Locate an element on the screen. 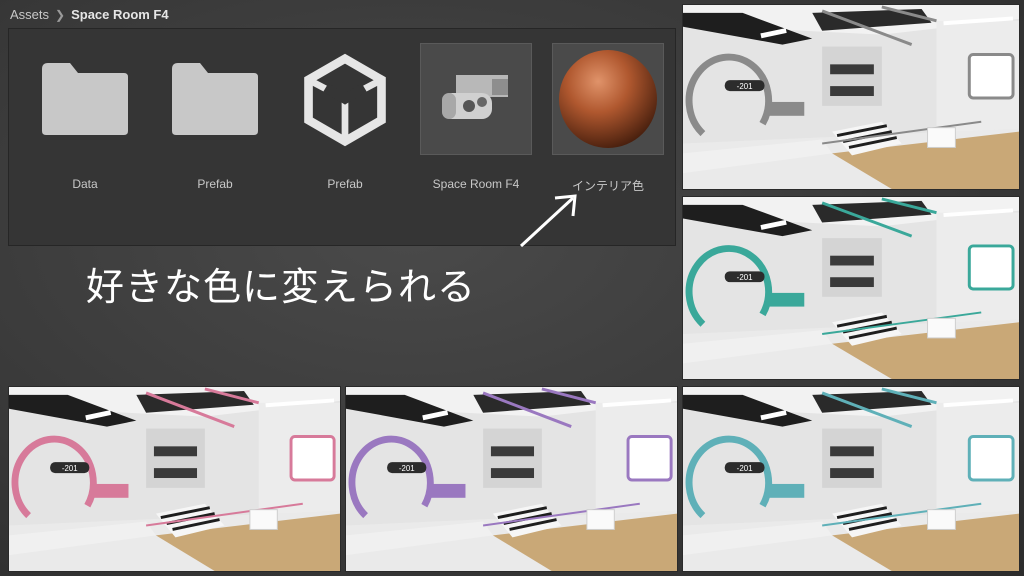  breadcrumb-current: Space Room F4 is located at coordinates (120, 14).